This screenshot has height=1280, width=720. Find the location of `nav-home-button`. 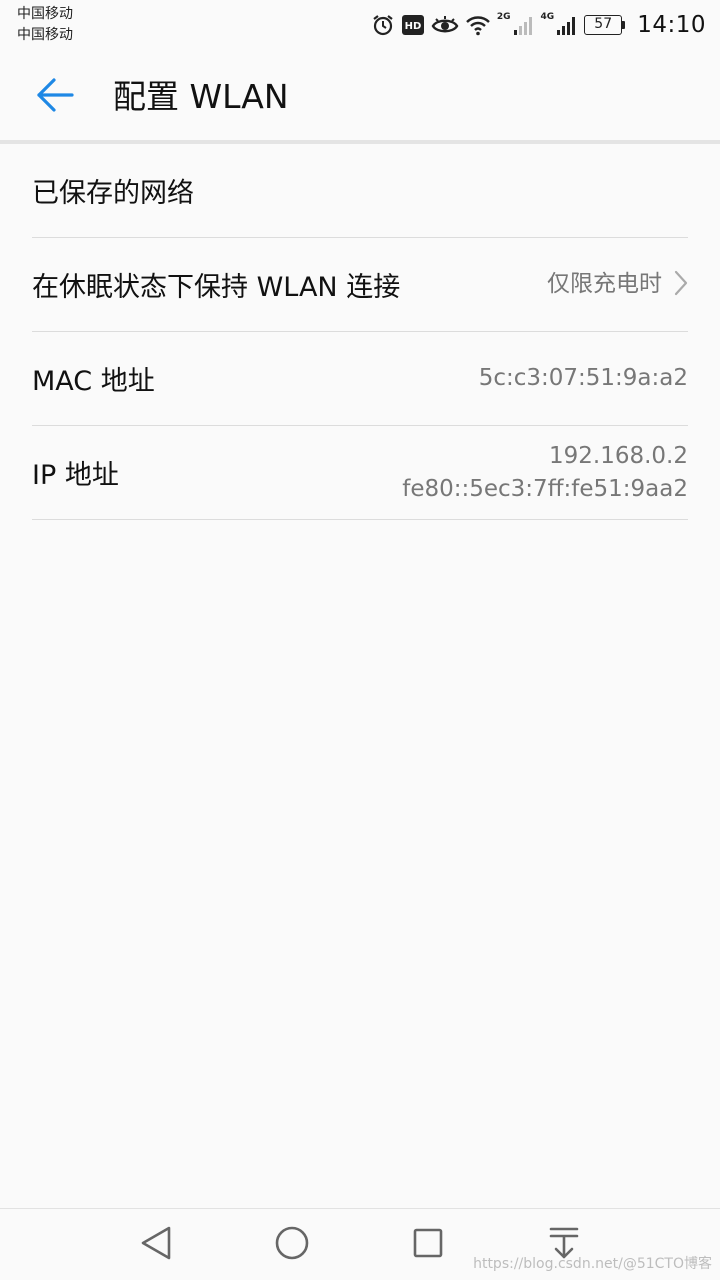

nav-home-button is located at coordinates (292, 1245).